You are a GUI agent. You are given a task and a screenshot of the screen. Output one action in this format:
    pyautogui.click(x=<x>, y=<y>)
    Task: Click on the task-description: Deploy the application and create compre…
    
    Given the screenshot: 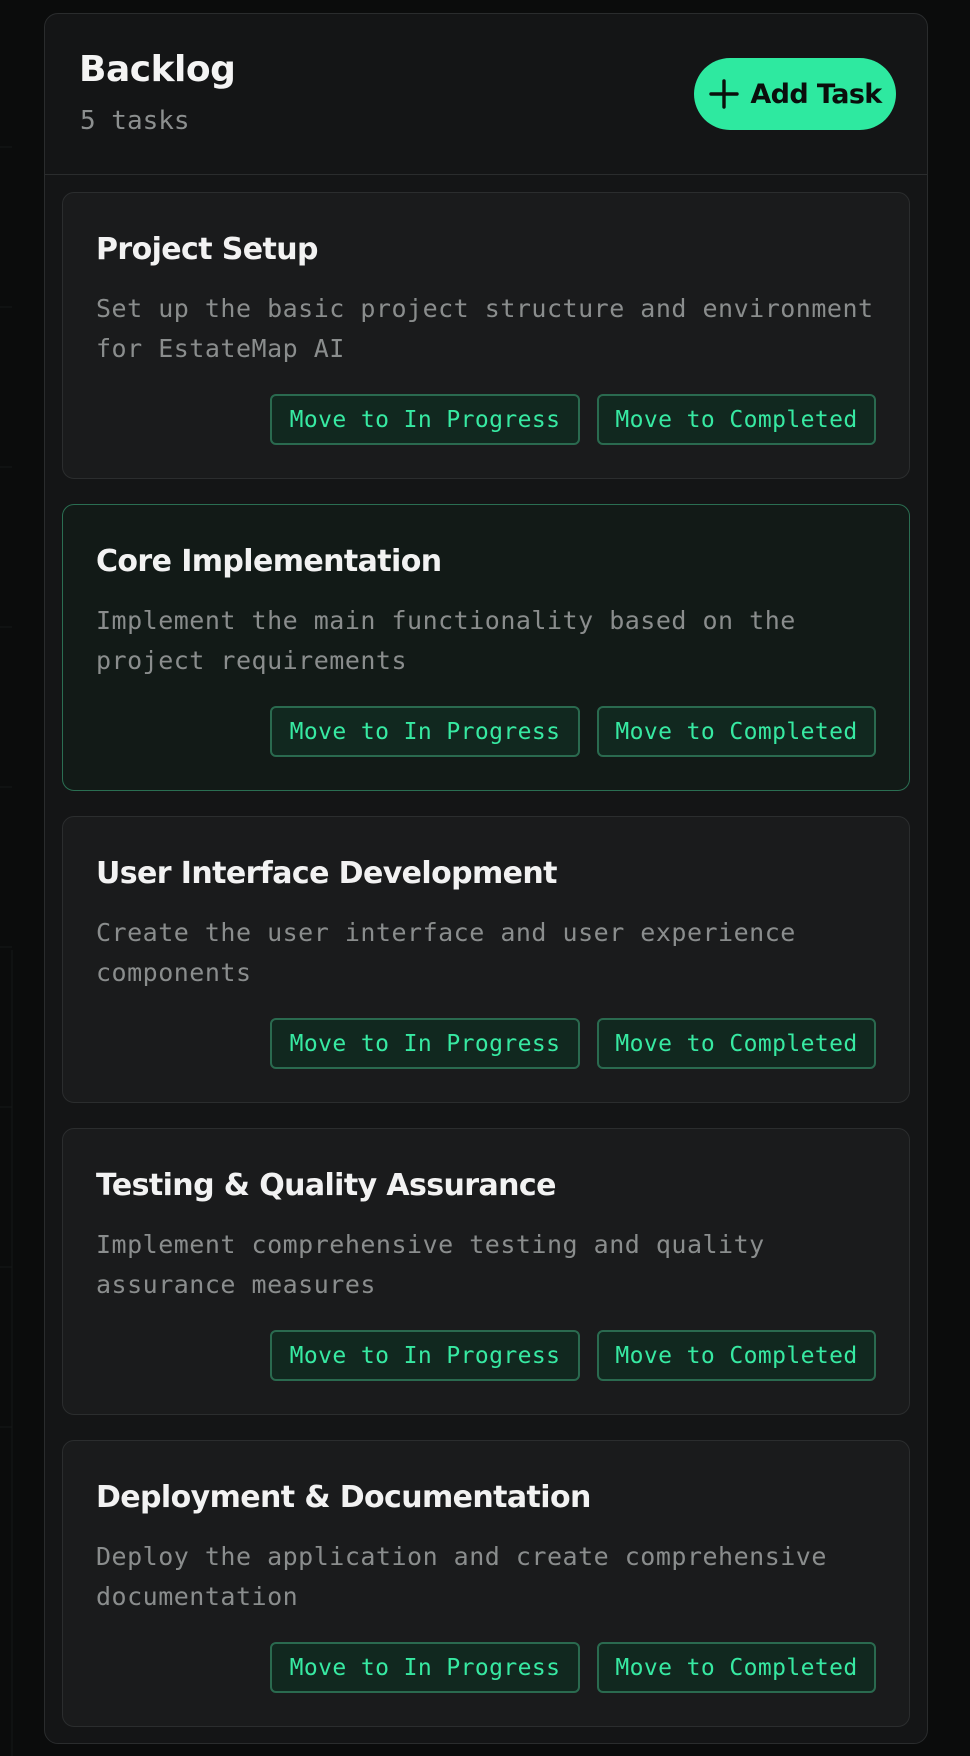 What is the action you would take?
    pyautogui.click(x=461, y=1576)
    